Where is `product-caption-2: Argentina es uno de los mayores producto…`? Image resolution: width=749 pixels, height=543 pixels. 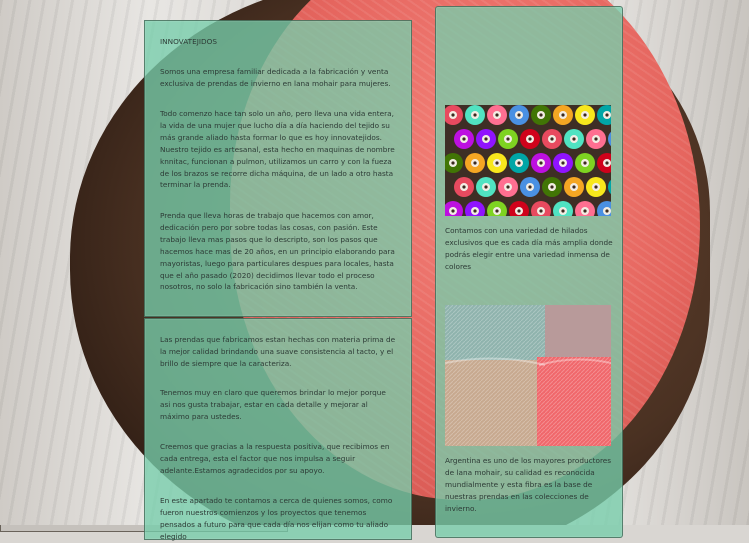 product-caption-2: Argentina es uno de los mayores producto… is located at coordinates (528, 484).